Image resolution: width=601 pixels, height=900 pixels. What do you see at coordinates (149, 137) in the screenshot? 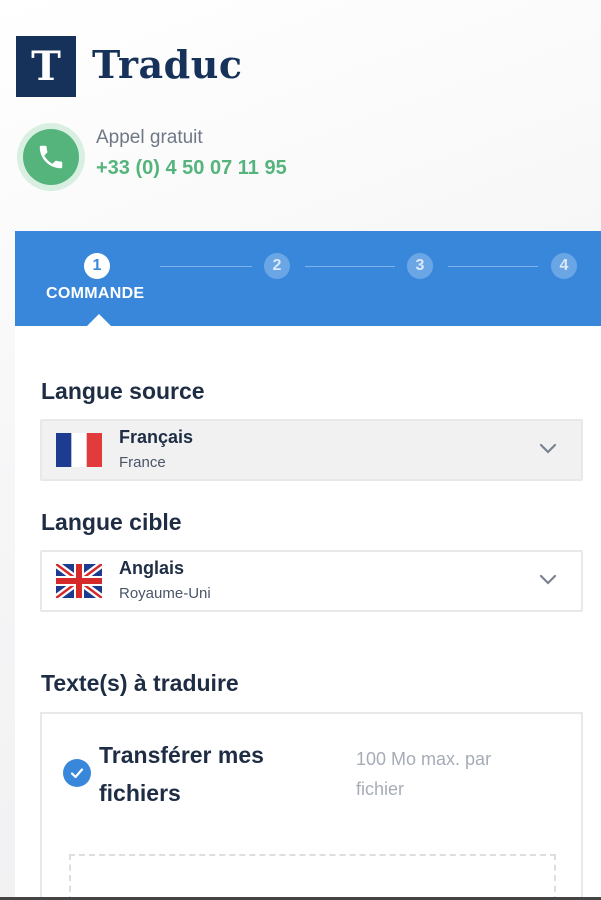
I see `phone-label: Appel gratuit` at bounding box center [149, 137].